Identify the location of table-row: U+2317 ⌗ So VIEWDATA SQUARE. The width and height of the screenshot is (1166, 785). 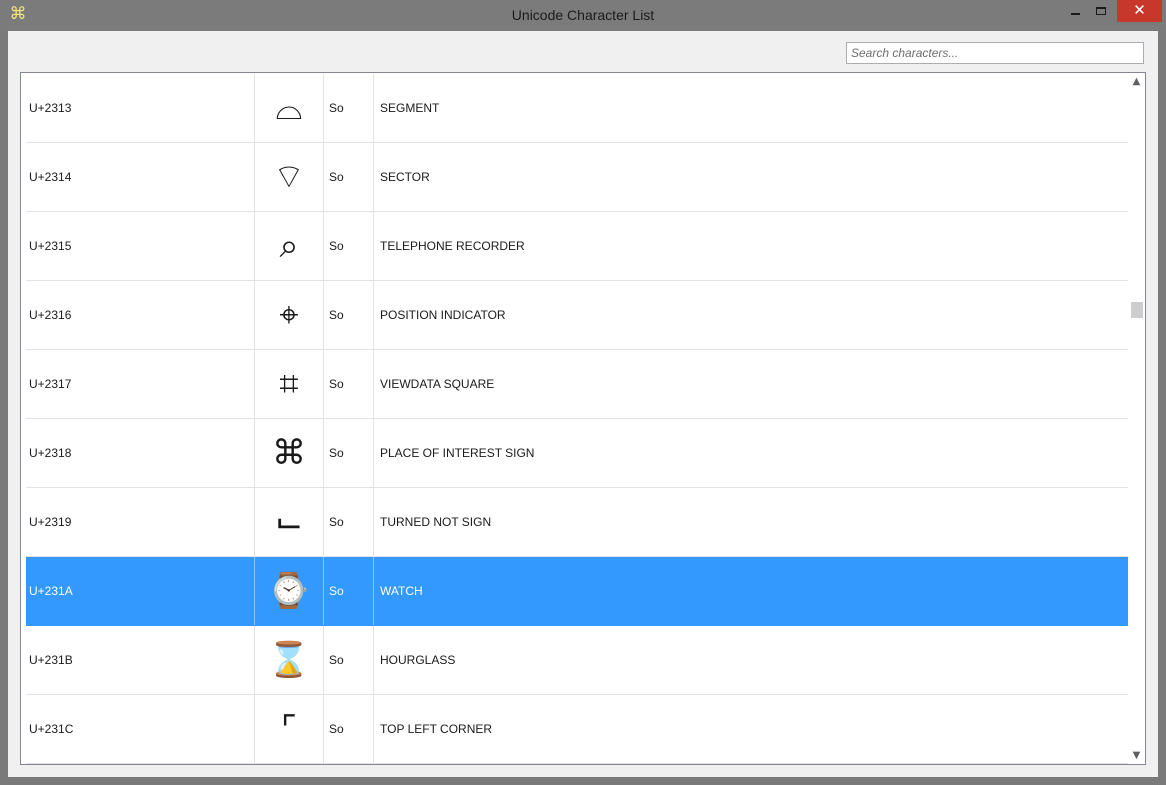
(577, 384).